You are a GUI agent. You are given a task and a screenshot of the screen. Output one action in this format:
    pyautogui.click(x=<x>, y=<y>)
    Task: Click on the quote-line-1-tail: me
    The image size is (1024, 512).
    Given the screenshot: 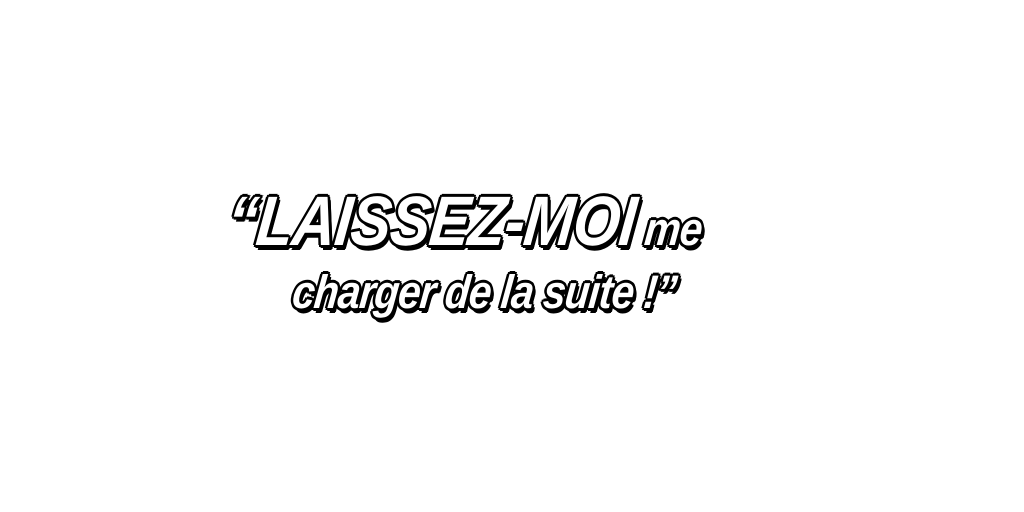 What is the action you would take?
    pyautogui.click(x=668, y=229)
    